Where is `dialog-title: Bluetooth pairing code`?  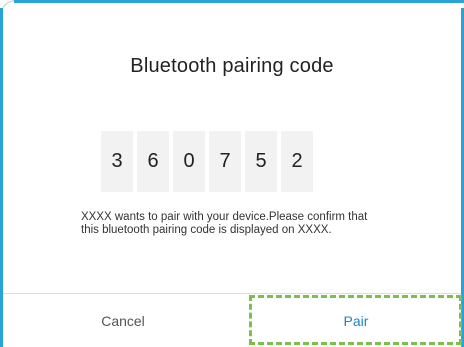
dialog-title: Bluetooth pairing code is located at coordinates (232, 66).